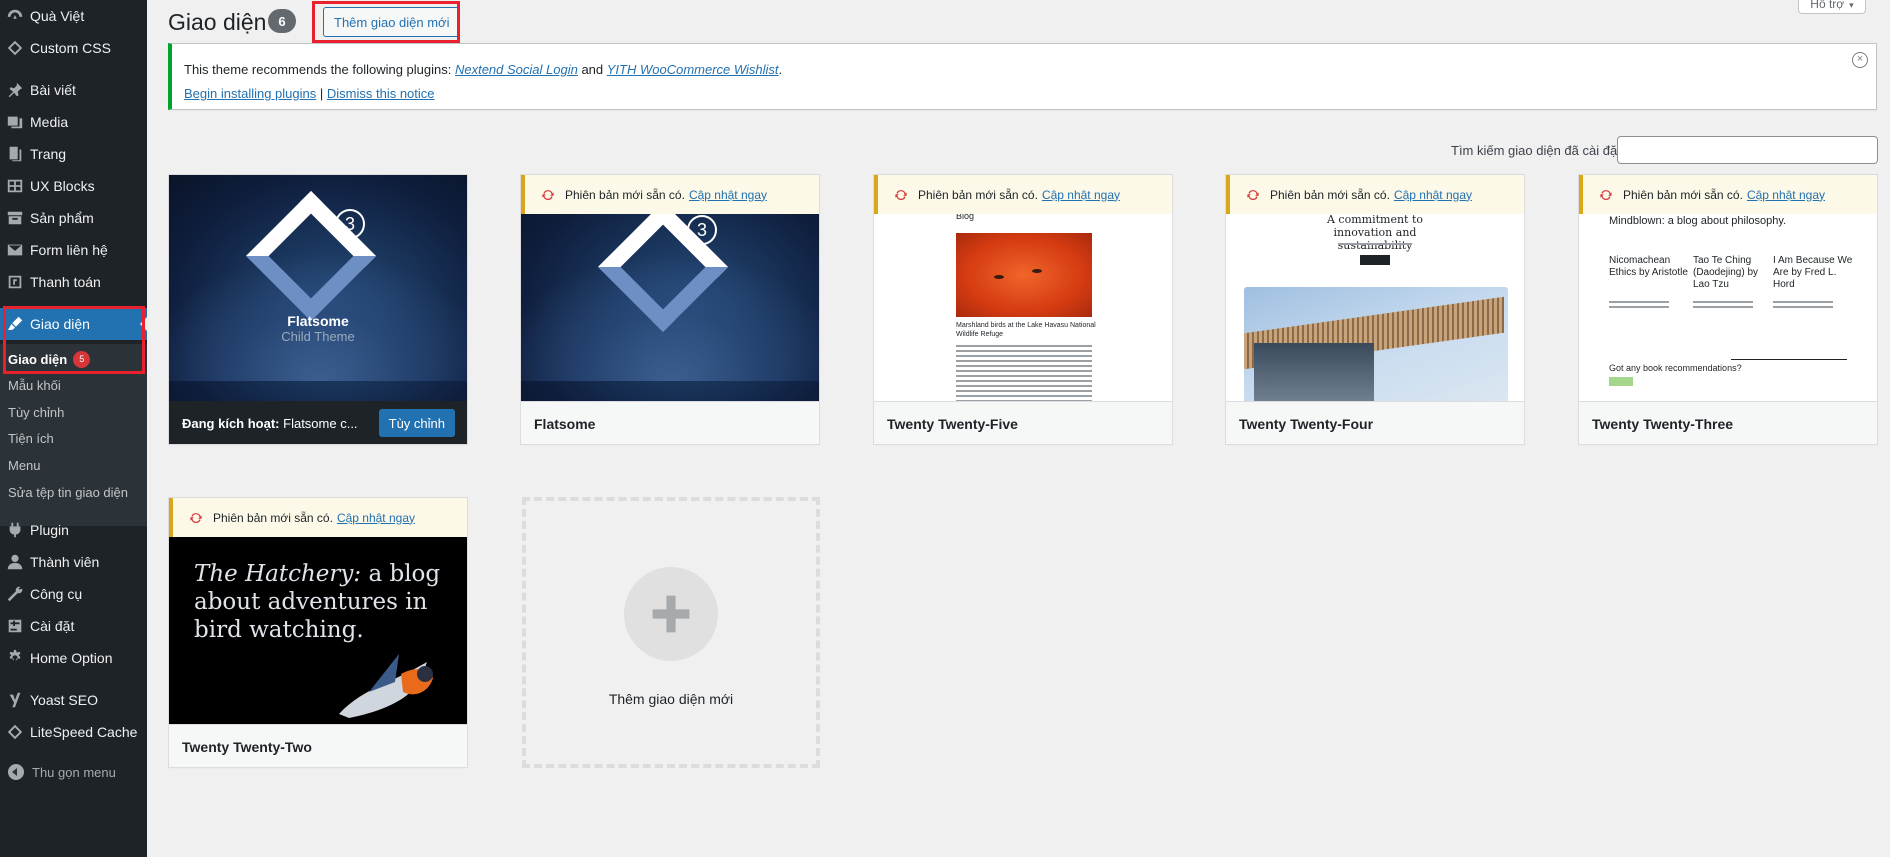 The height and width of the screenshot is (857, 1890). I want to click on menu-item-label: Form liên hệ, so click(69, 250).